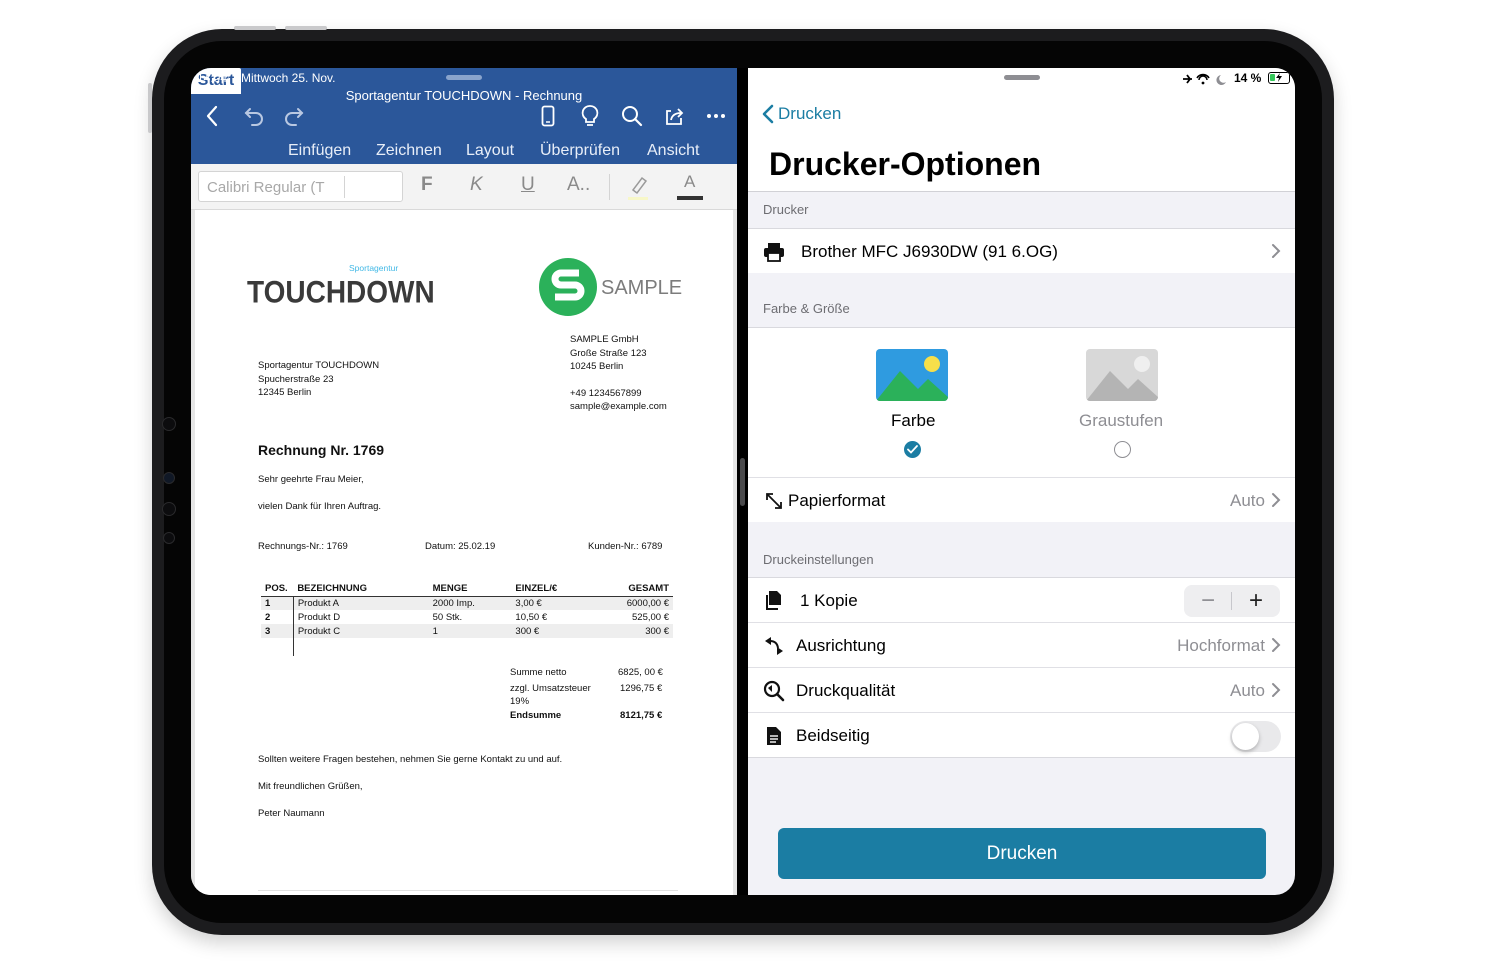  Describe the element at coordinates (361, 589) in the screenshot. I see `table-header: BEZEICHNUNG` at that location.